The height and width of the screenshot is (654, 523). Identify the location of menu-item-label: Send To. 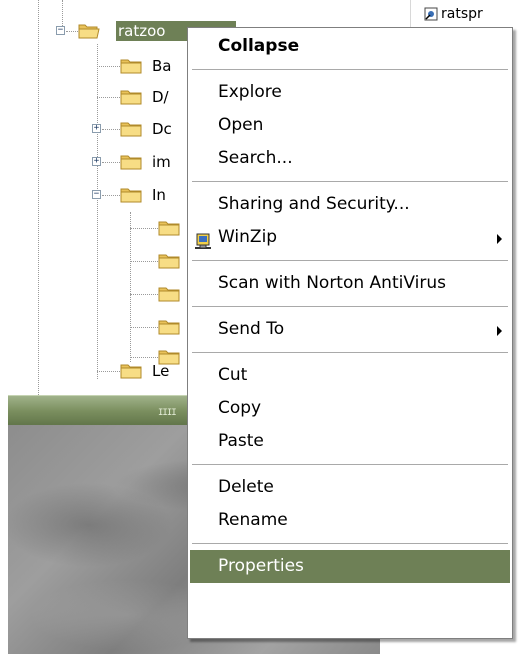
(251, 329).